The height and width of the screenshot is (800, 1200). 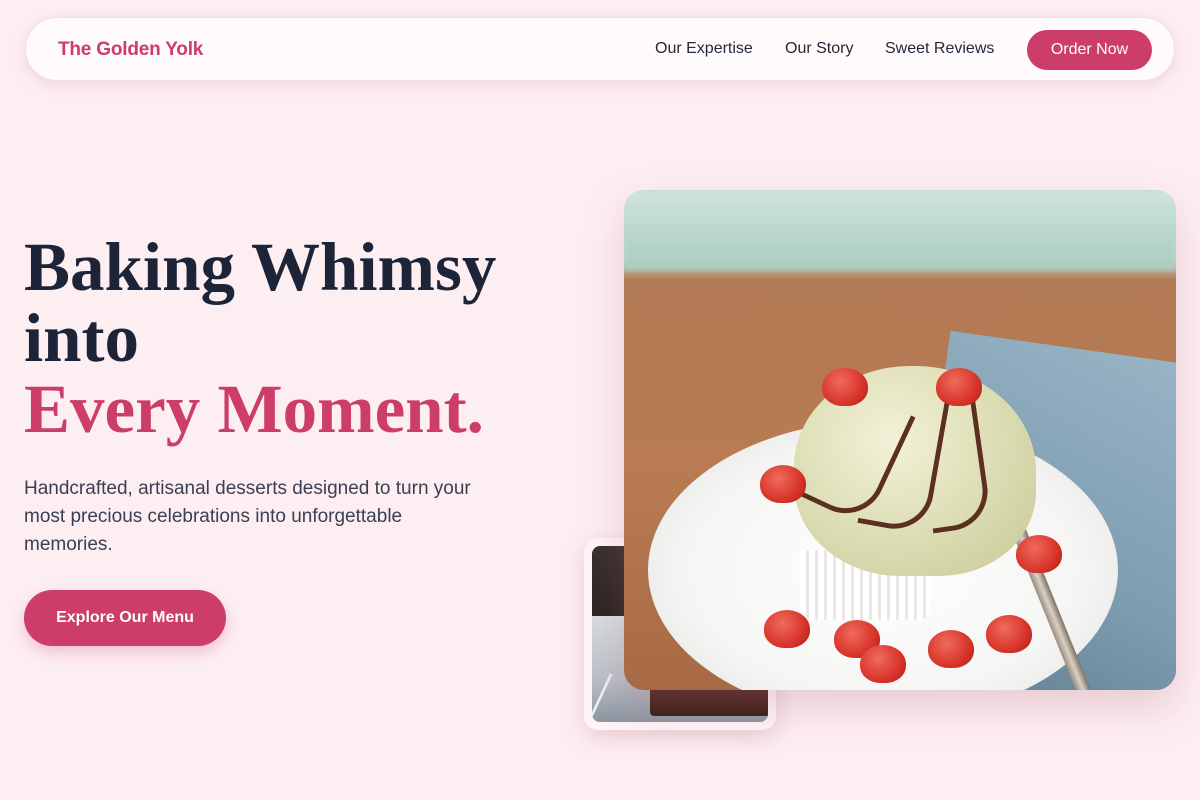 I want to click on order-now-button: Order Now, so click(x=1089, y=50).